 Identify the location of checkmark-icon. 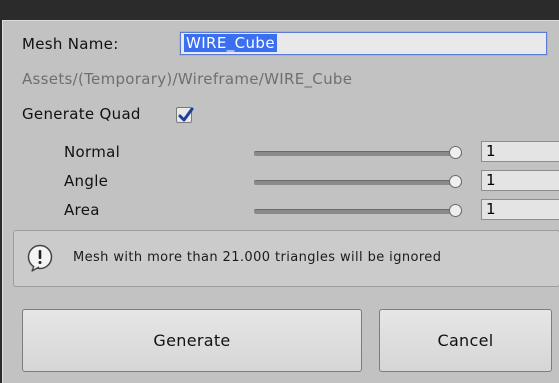
(186, 114).